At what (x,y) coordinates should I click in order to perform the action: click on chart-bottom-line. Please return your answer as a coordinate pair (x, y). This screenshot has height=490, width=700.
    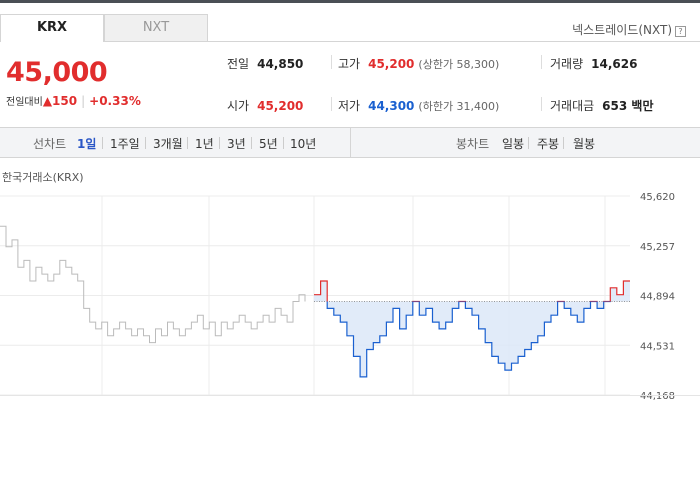
    Looking at the image, I should click on (350, 395).